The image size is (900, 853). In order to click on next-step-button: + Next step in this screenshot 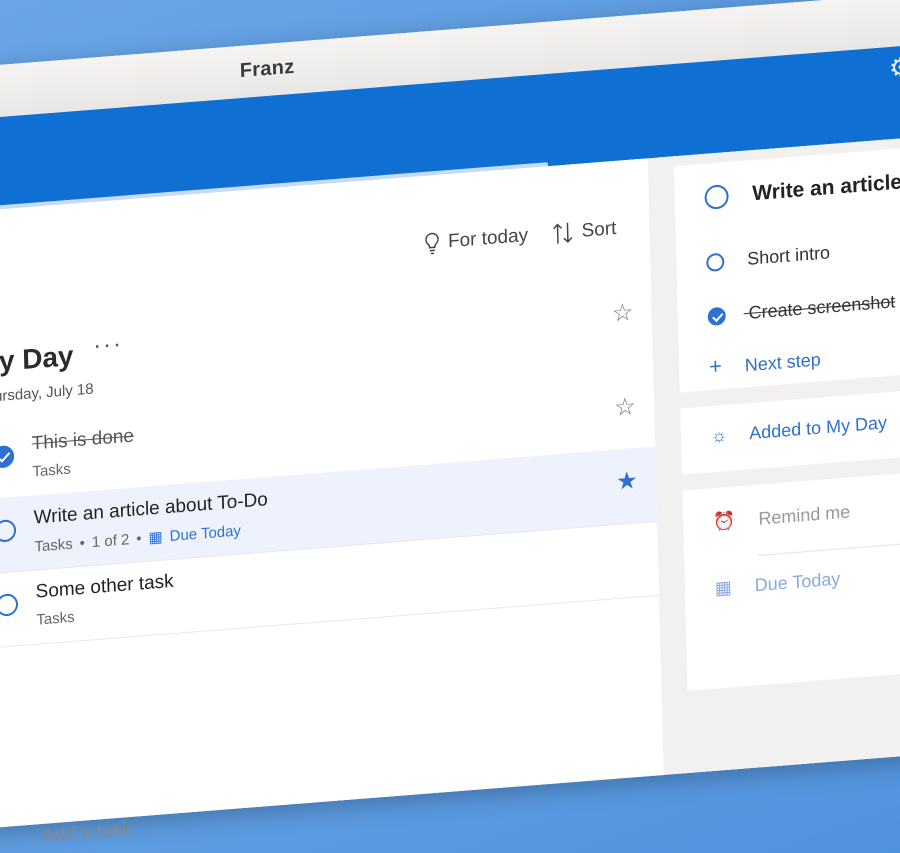, I will do `click(765, 362)`.